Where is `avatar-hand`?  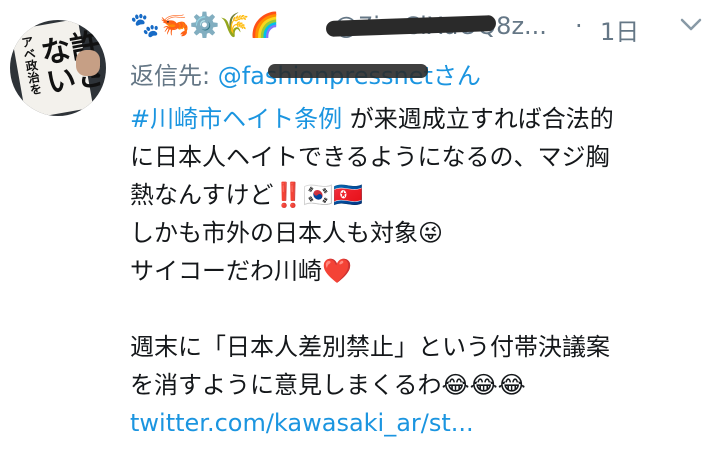 avatar-hand is located at coordinates (88, 63).